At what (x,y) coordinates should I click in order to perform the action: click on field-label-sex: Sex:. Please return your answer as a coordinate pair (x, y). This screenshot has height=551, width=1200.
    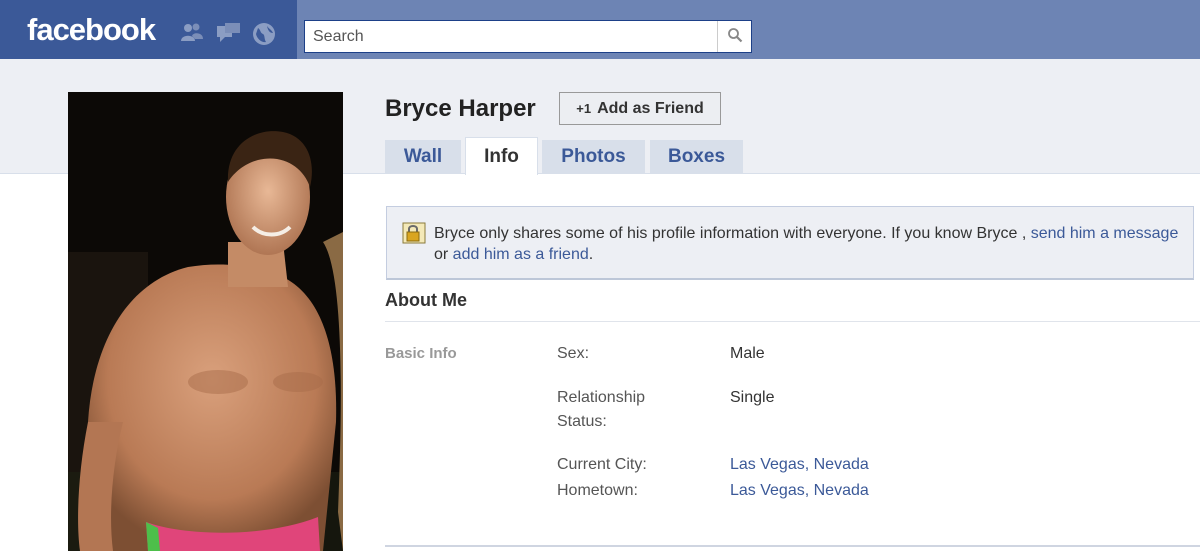
    Looking at the image, I should click on (573, 353).